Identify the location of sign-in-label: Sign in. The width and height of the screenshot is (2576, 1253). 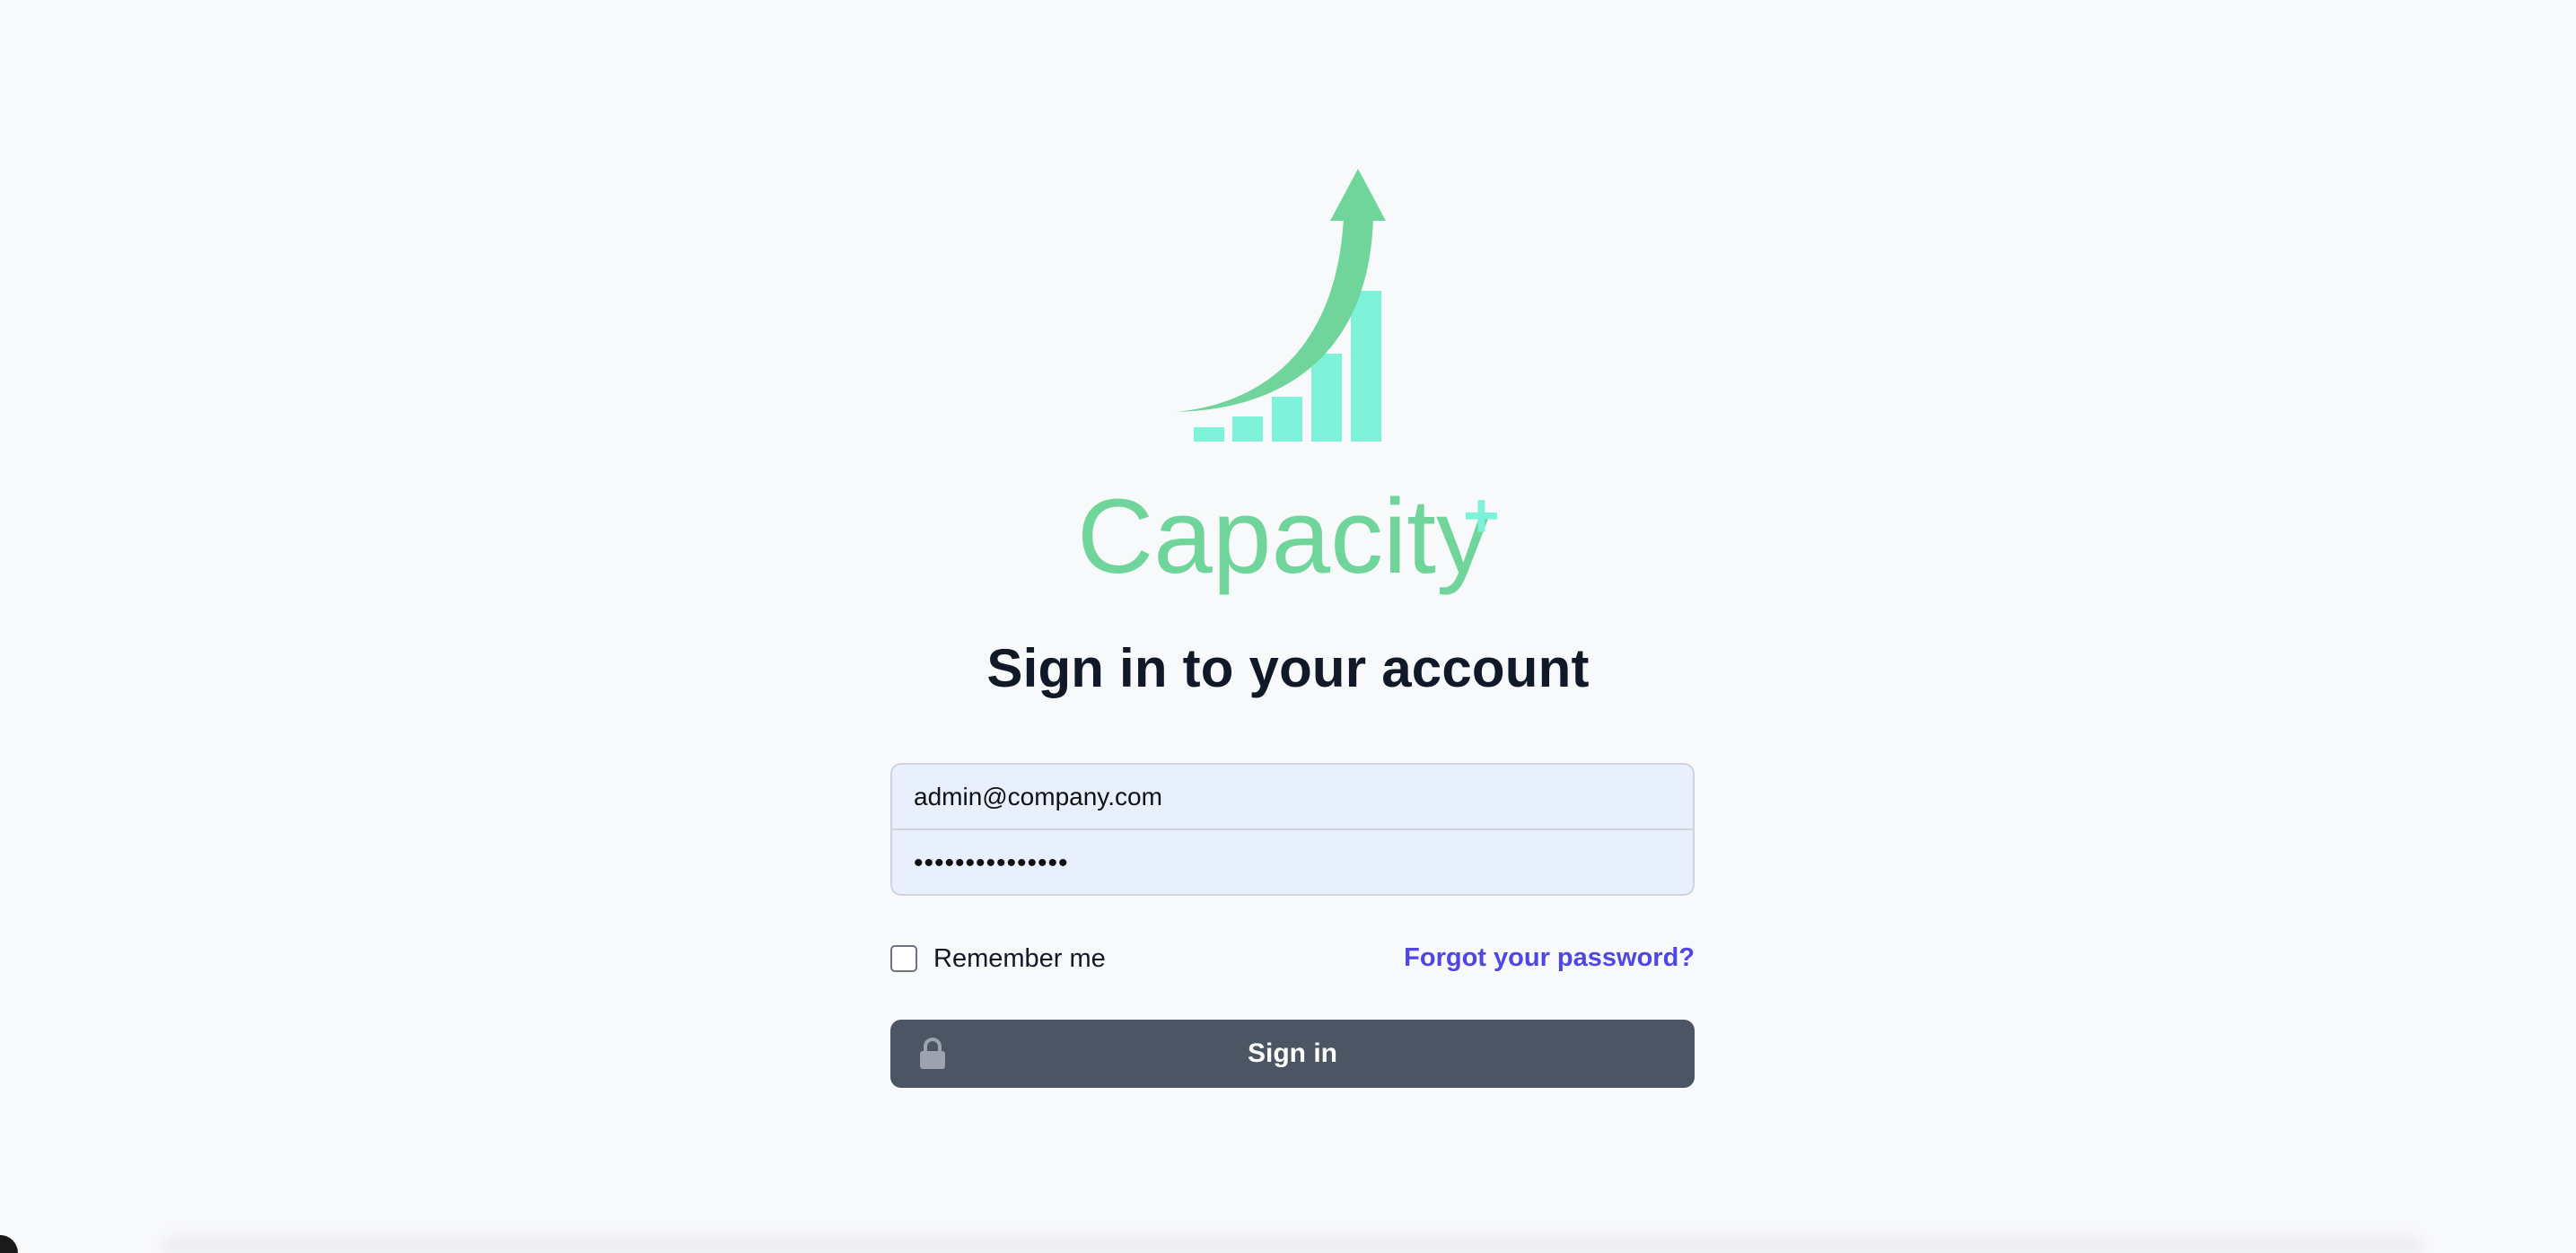
(1292, 1053).